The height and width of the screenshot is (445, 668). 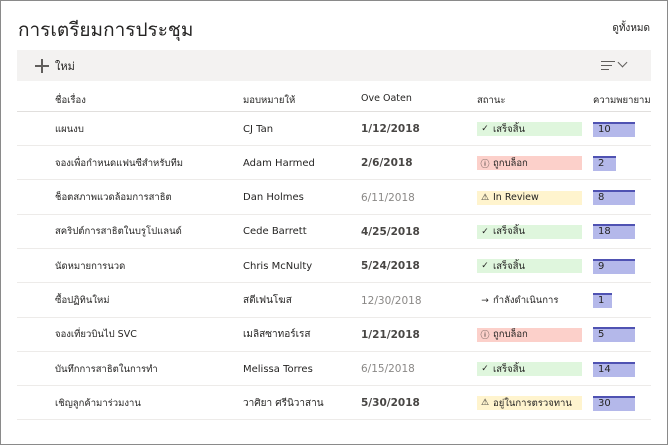 What do you see at coordinates (334, 129) in the screenshot?
I see `table-row: แผนงบ CJ Tan 1/12/2018 ✓ เสร็จสิ้น 10` at bounding box center [334, 129].